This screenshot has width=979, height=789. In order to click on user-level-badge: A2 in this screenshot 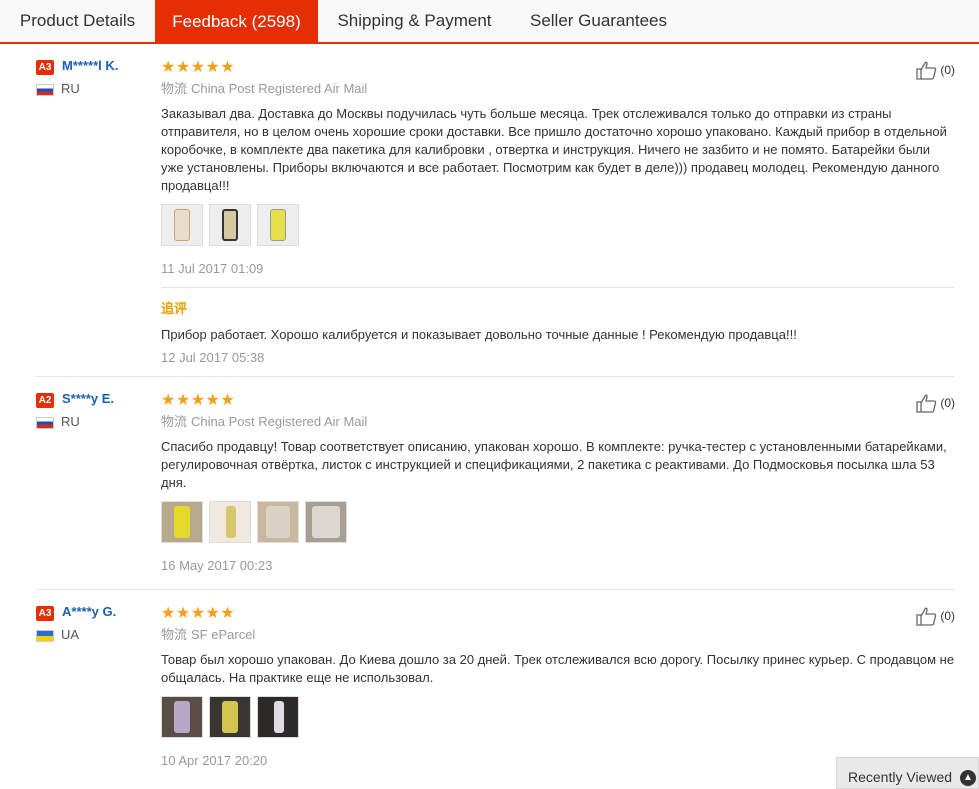, I will do `click(45, 400)`.